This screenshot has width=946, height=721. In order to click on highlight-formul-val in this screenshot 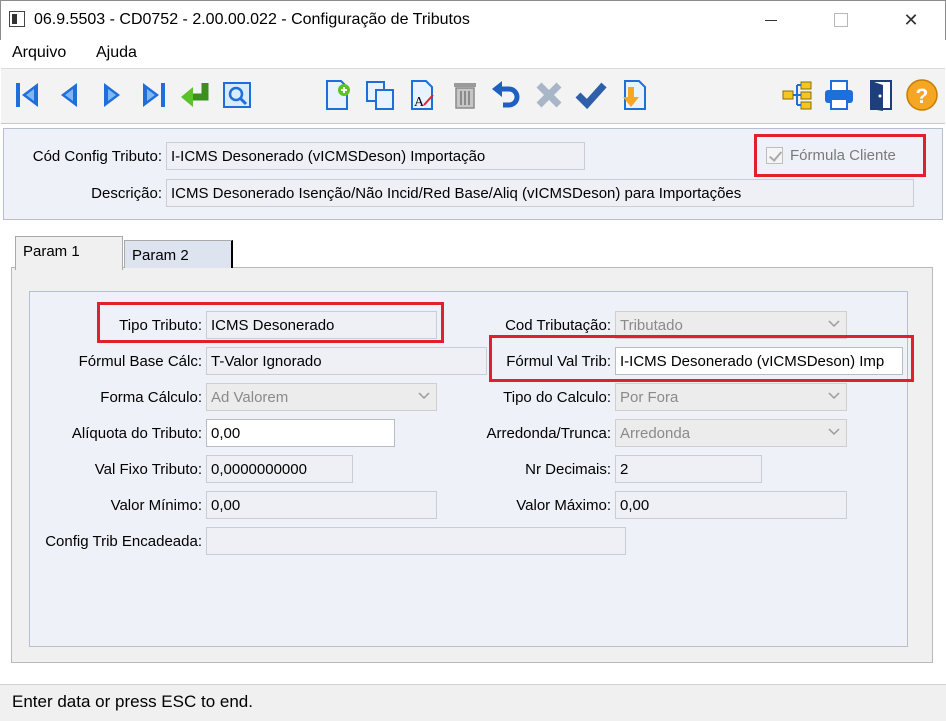, I will do `click(701, 358)`.